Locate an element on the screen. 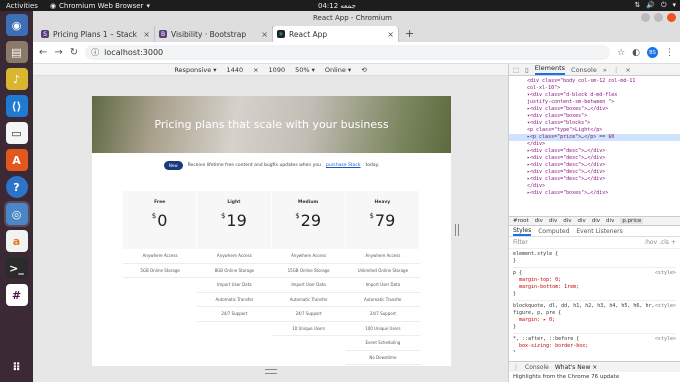 Image resolution: width=680 pixels, height=382 pixels. show-apps-icon: ⠿ is located at coordinates (17, 367).